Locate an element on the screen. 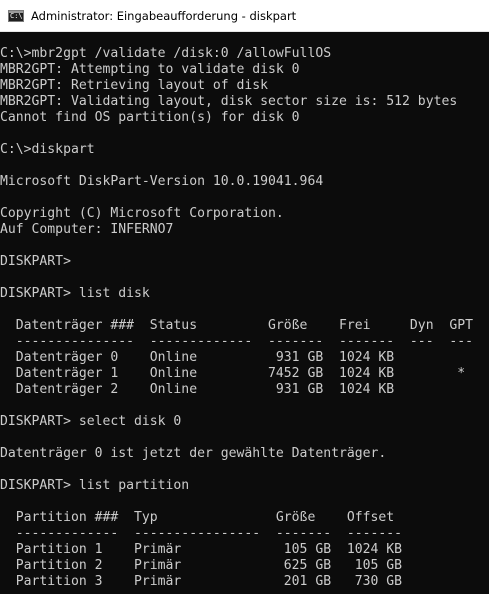 This screenshot has width=489, height=594. cmd-icon-glyph: C:\ is located at coordinates (16, 15).